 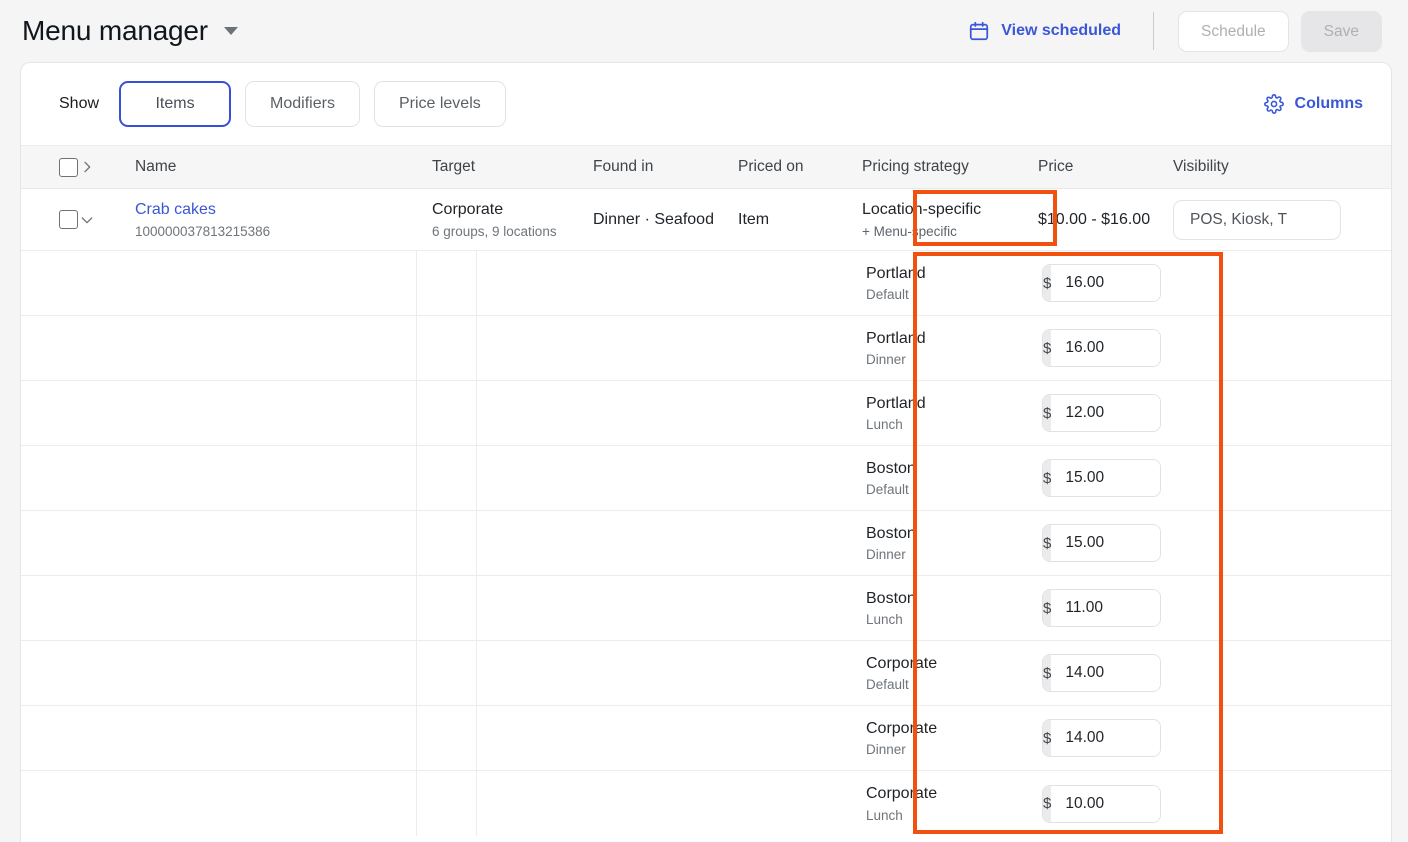 I want to click on columns-button: Columns, so click(x=1313, y=104).